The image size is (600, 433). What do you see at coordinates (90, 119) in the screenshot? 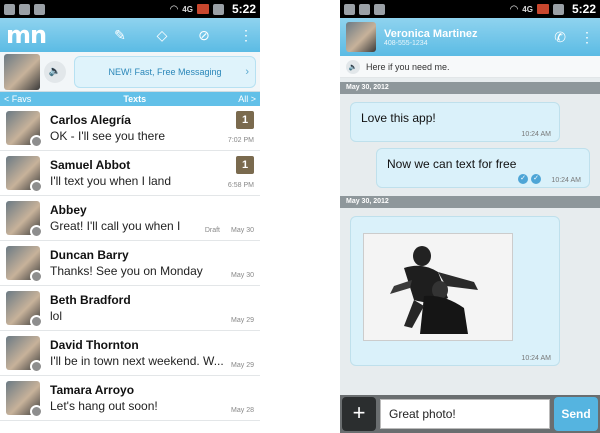
I see `contact-name: Carlos Alegría` at bounding box center [90, 119].